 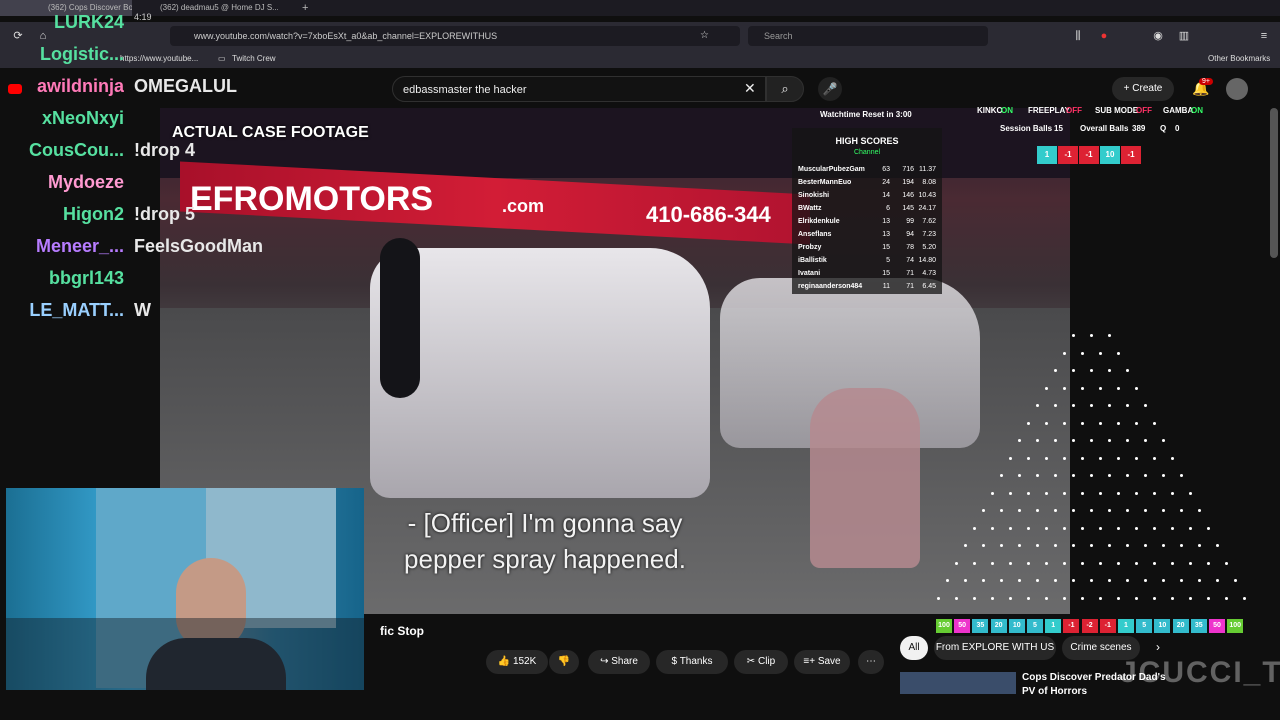 I want to click on microphone-icon: 🎤, so click(x=830, y=89).